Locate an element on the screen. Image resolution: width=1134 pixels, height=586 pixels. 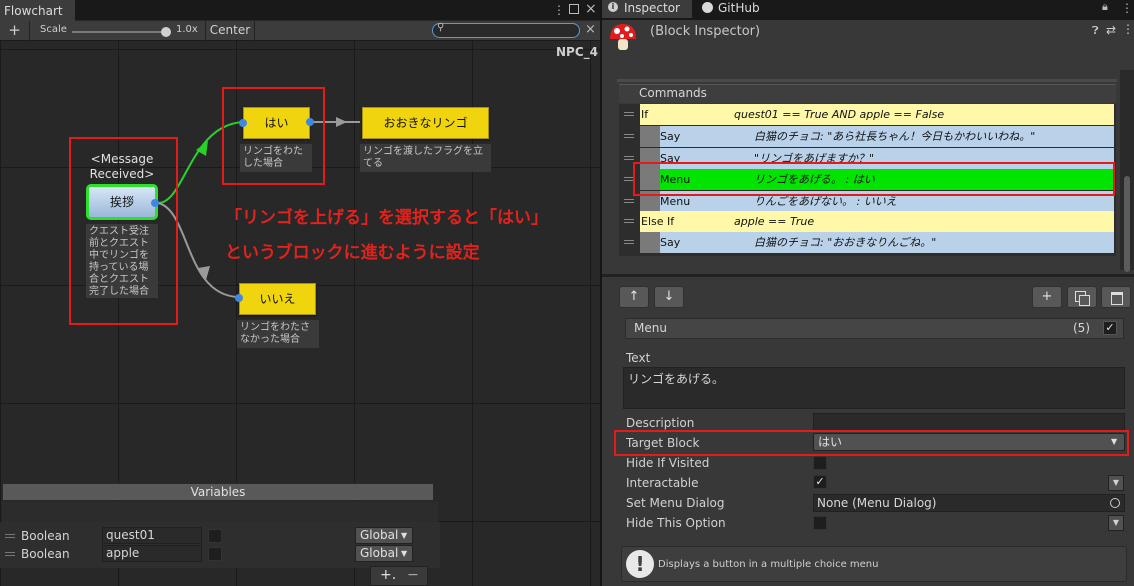
description-field is located at coordinates (969, 422).